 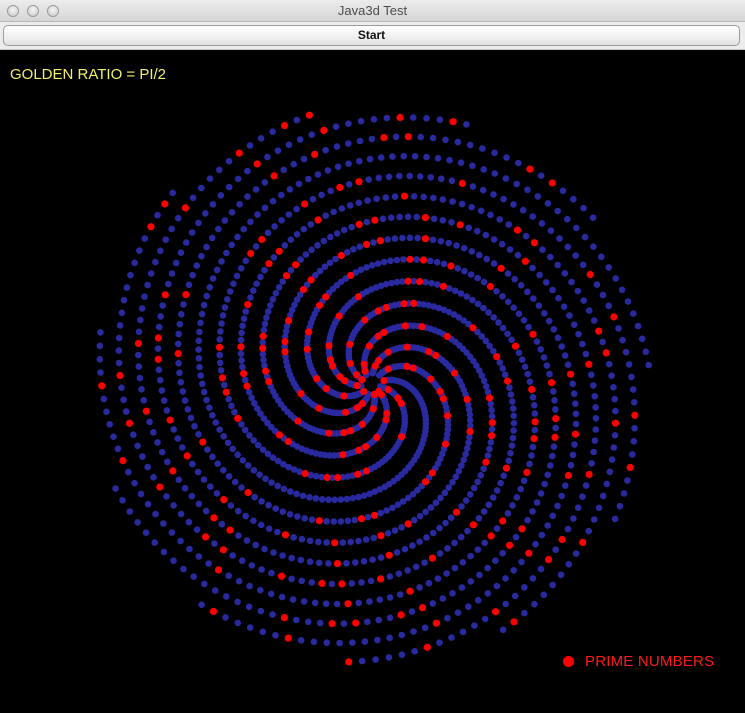 What do you see at coordinates (371, 35) in the screenshot?
I see `start-button: Start` at bounding box center [371, 35].